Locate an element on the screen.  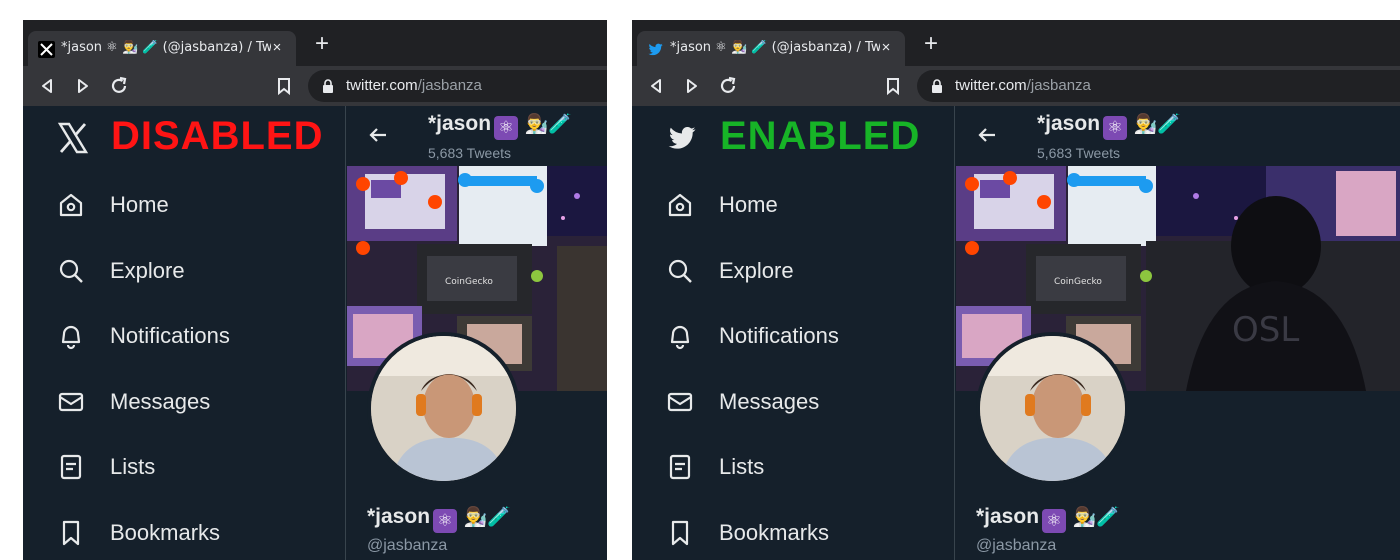
x-favicon-icon is located at coordinates (46, 49).